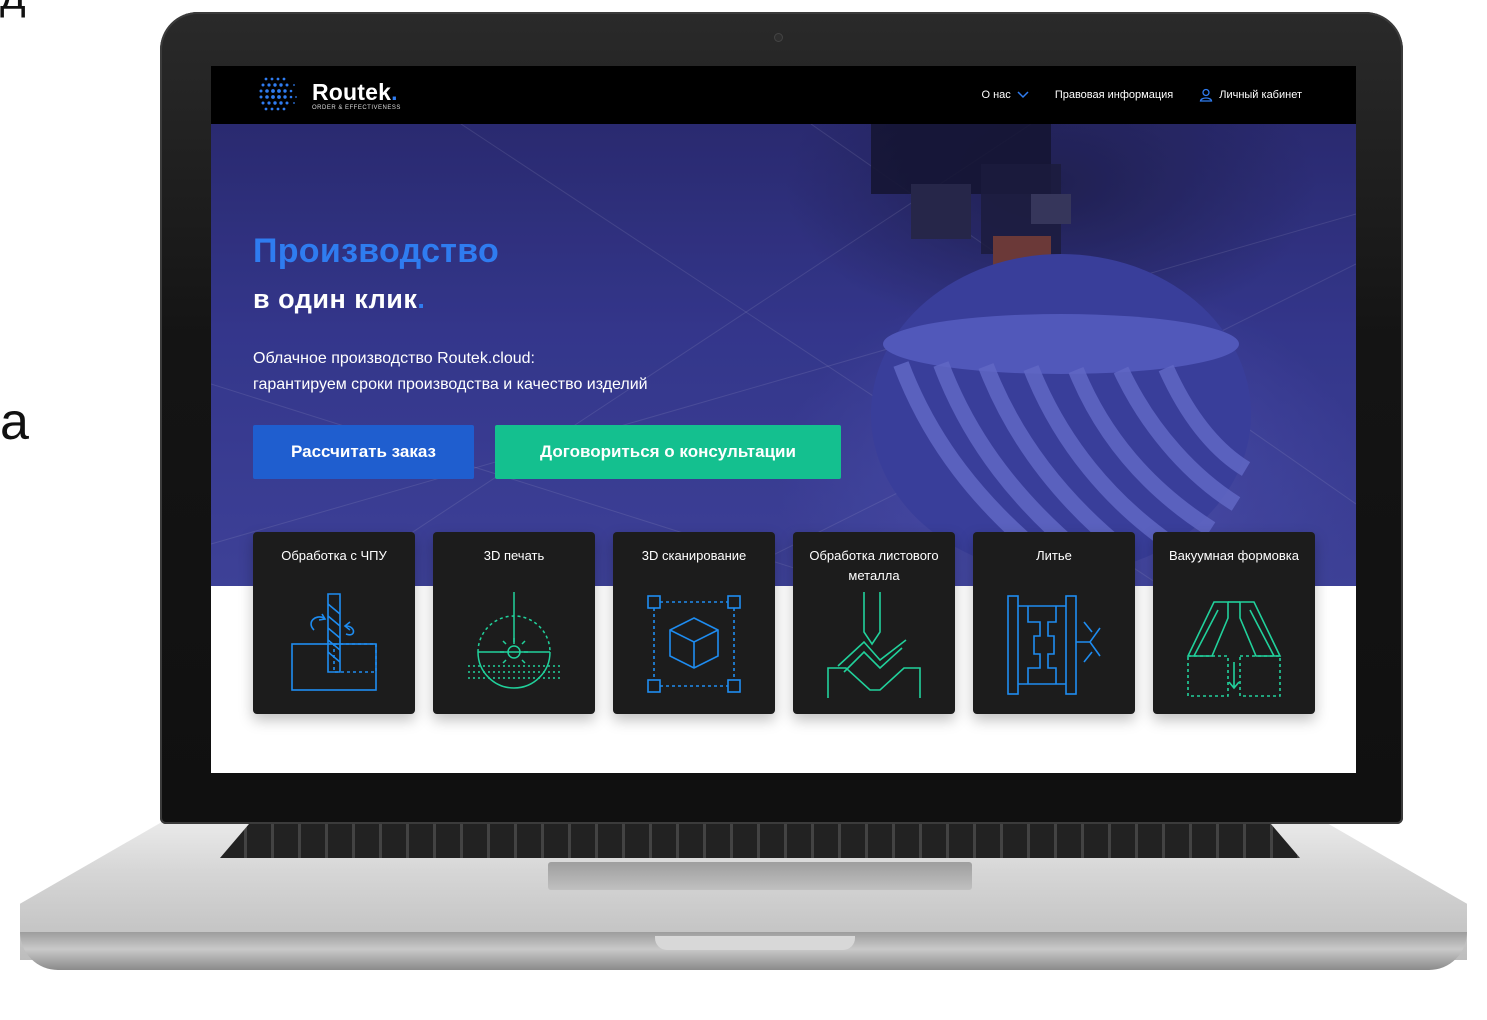 The image size is (1487, 1020). I want to click on 3d-scan-icon, so click(694, 644).